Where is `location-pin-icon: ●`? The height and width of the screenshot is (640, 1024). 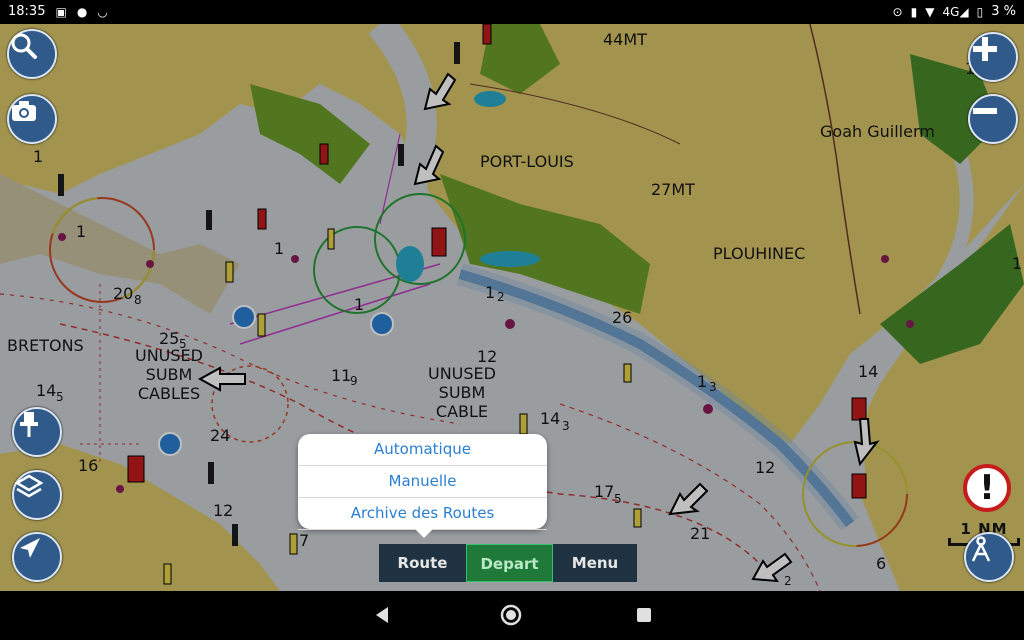
location-pin-icon: ● is located at coordinates (82, 11).